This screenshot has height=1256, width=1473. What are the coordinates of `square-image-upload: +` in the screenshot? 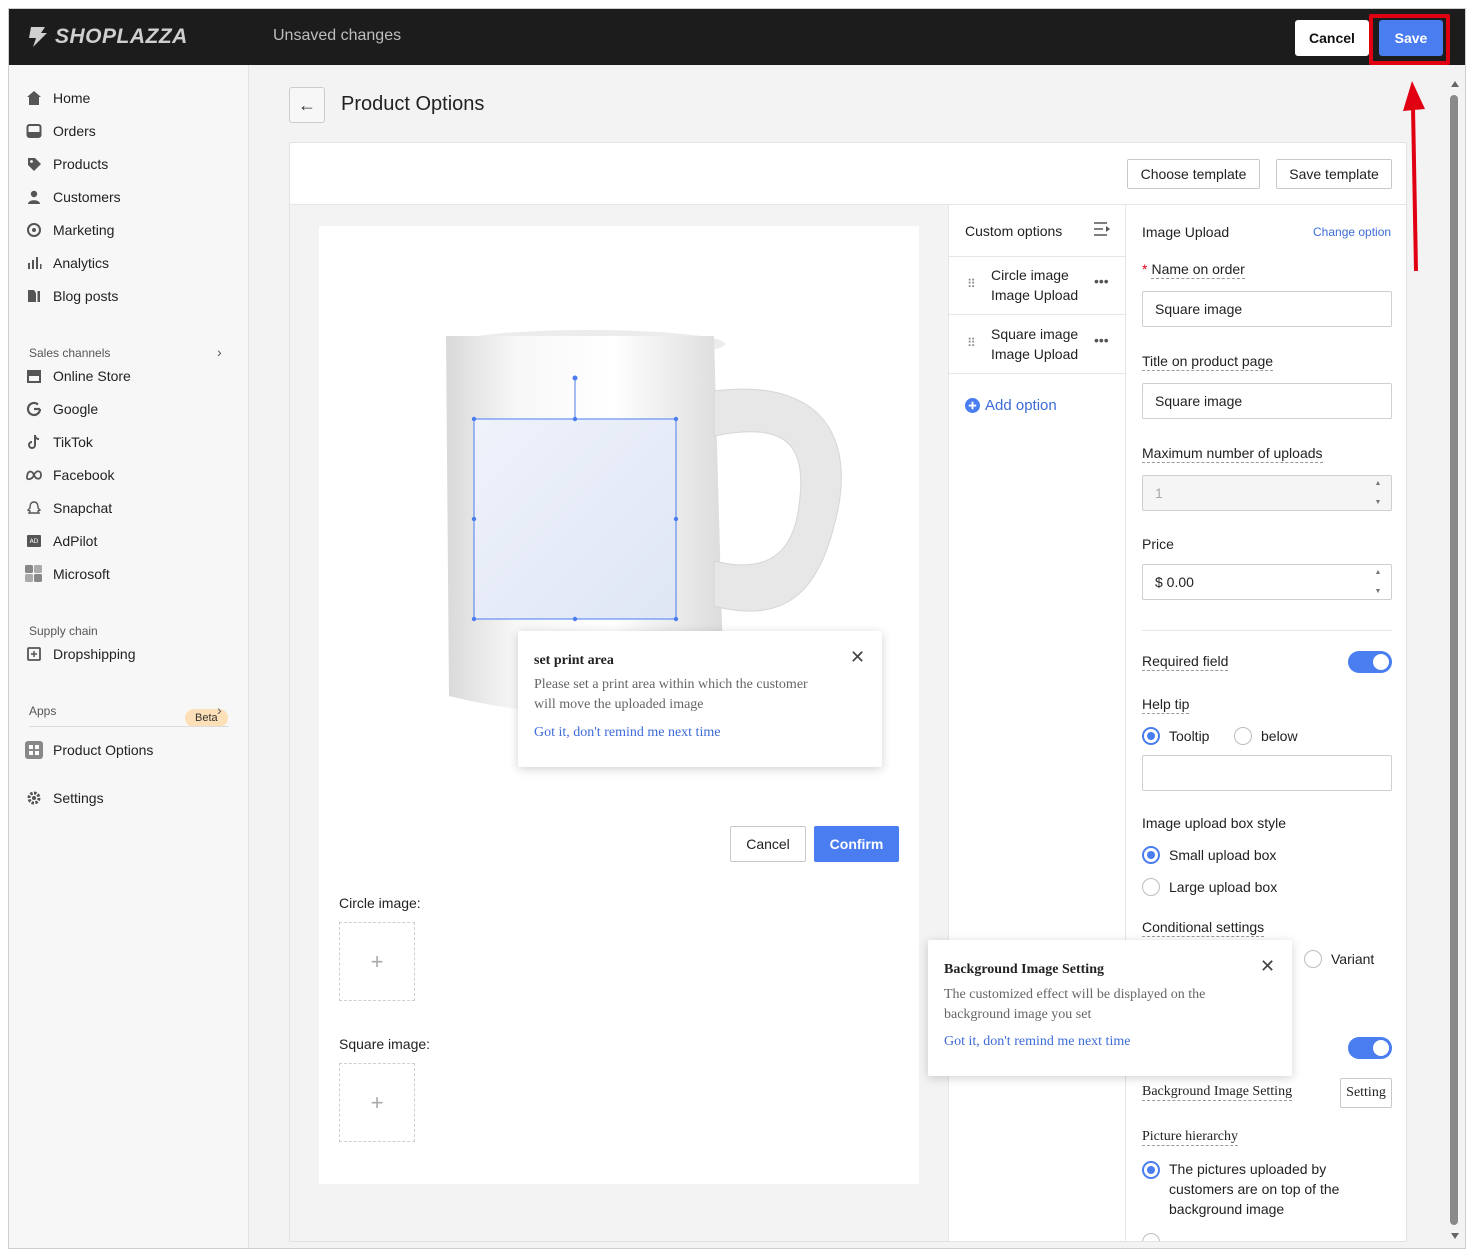 It's located at (377, 1102).